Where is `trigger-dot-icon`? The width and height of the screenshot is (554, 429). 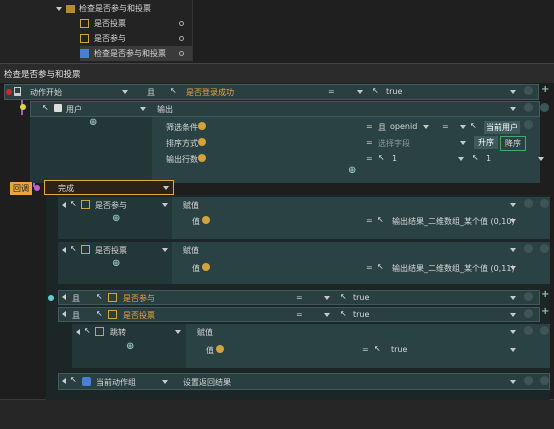
trigger-dot-icon is located at coordinates (9, 92).